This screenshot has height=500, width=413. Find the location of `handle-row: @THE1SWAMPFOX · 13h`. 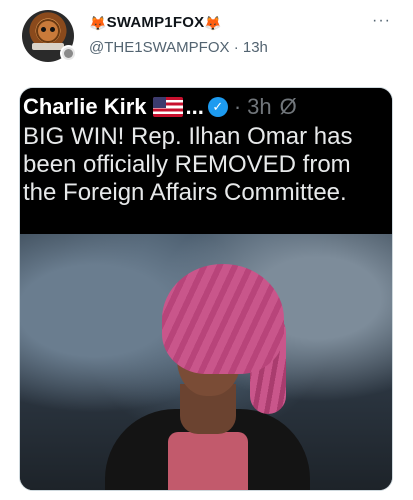

handle-row: @THE1SWAMPFOX · 13h is located at coordinates (178, 47).